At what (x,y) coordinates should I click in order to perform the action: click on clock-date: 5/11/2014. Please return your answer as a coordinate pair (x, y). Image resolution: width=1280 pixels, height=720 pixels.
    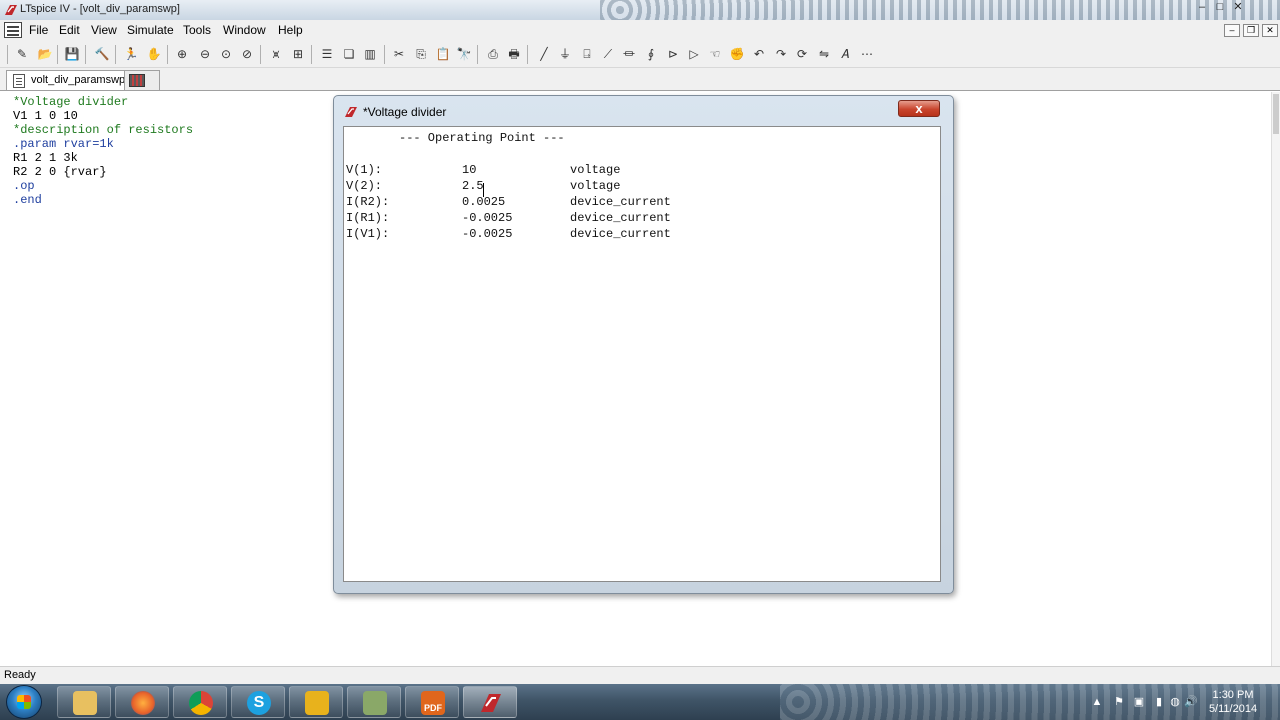
    Looking at the image, I should click on (1233, 709).